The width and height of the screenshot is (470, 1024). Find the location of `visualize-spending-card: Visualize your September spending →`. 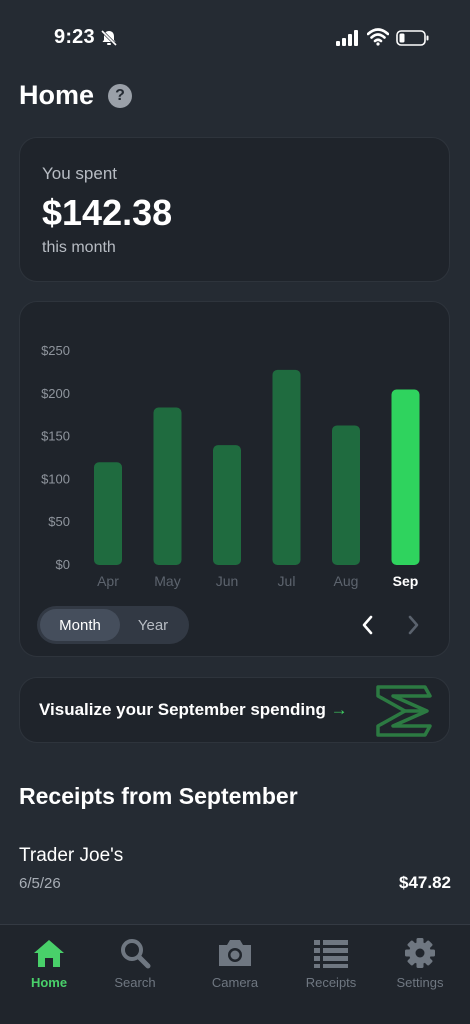

visualize-spending-card: Visualize your September spending → is located at coordinates (234, 710).